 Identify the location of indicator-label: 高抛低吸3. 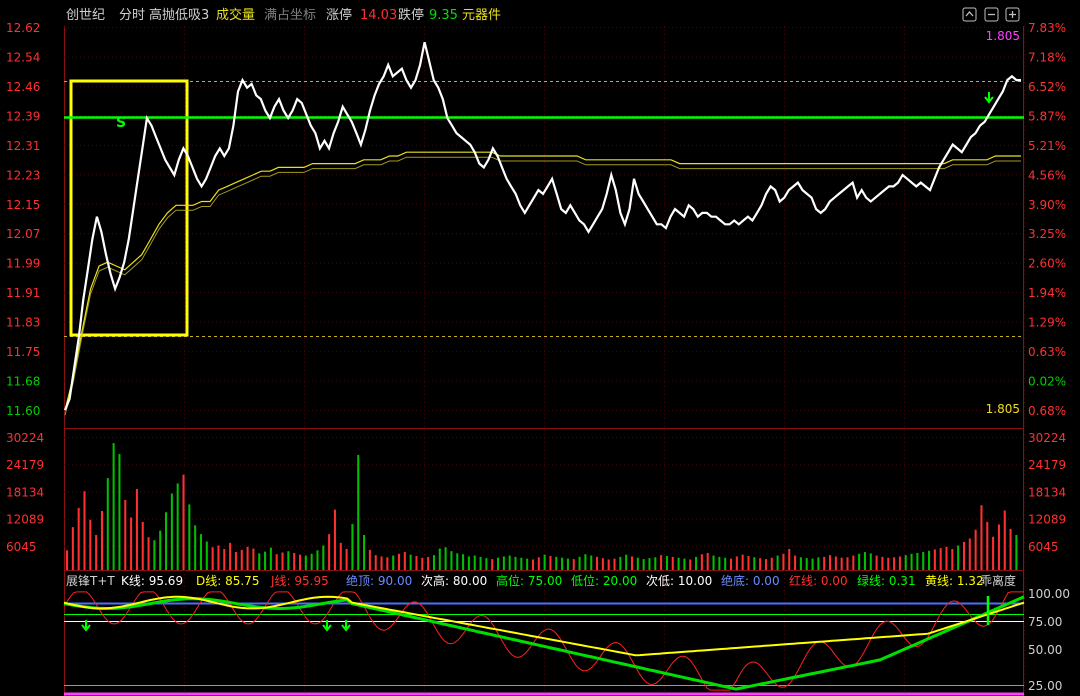
(179, 15).